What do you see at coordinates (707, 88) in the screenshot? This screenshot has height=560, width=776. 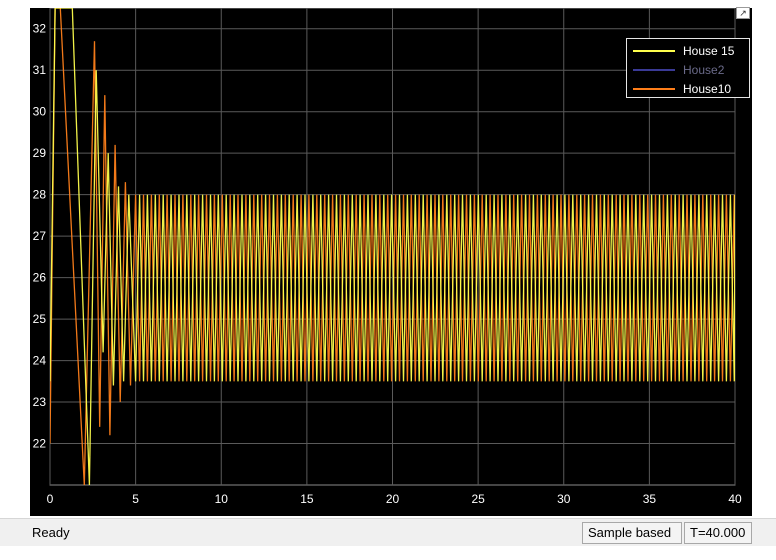 I see `legend-label-house10: House10` at bounding box center [707, 88].